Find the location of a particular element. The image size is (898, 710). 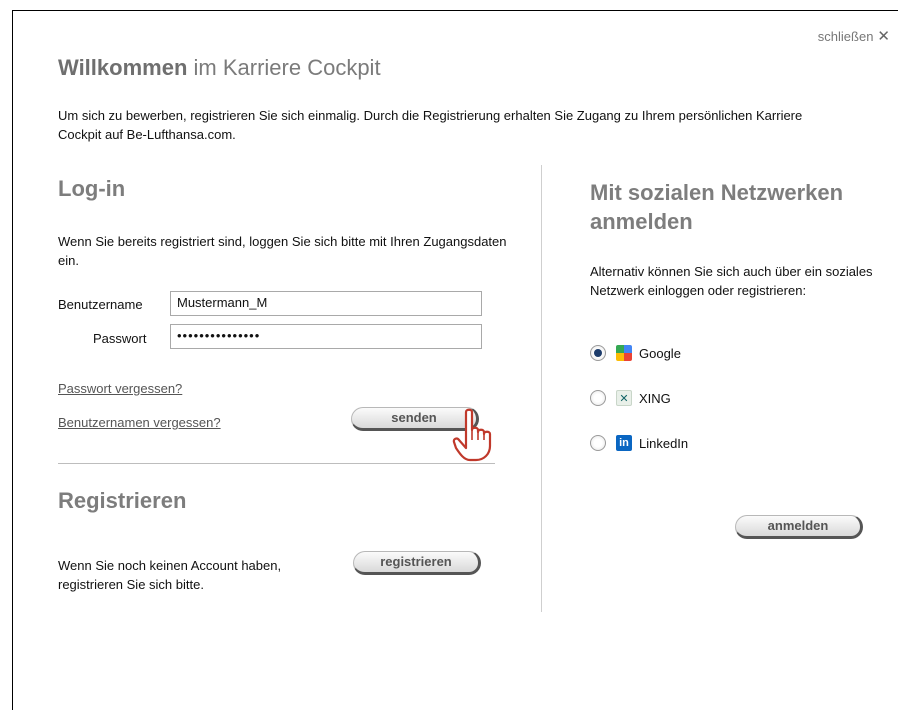

username-field: Mustermann_M is located at coordinates (326, 303).